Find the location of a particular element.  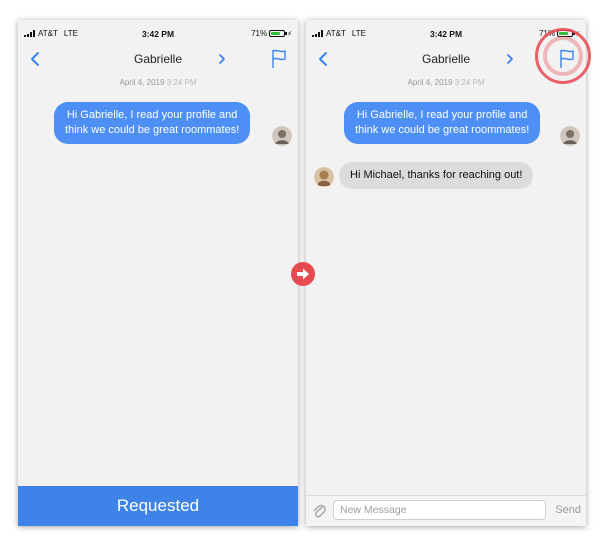

avatar-contact is located at coordinates (324, 177).